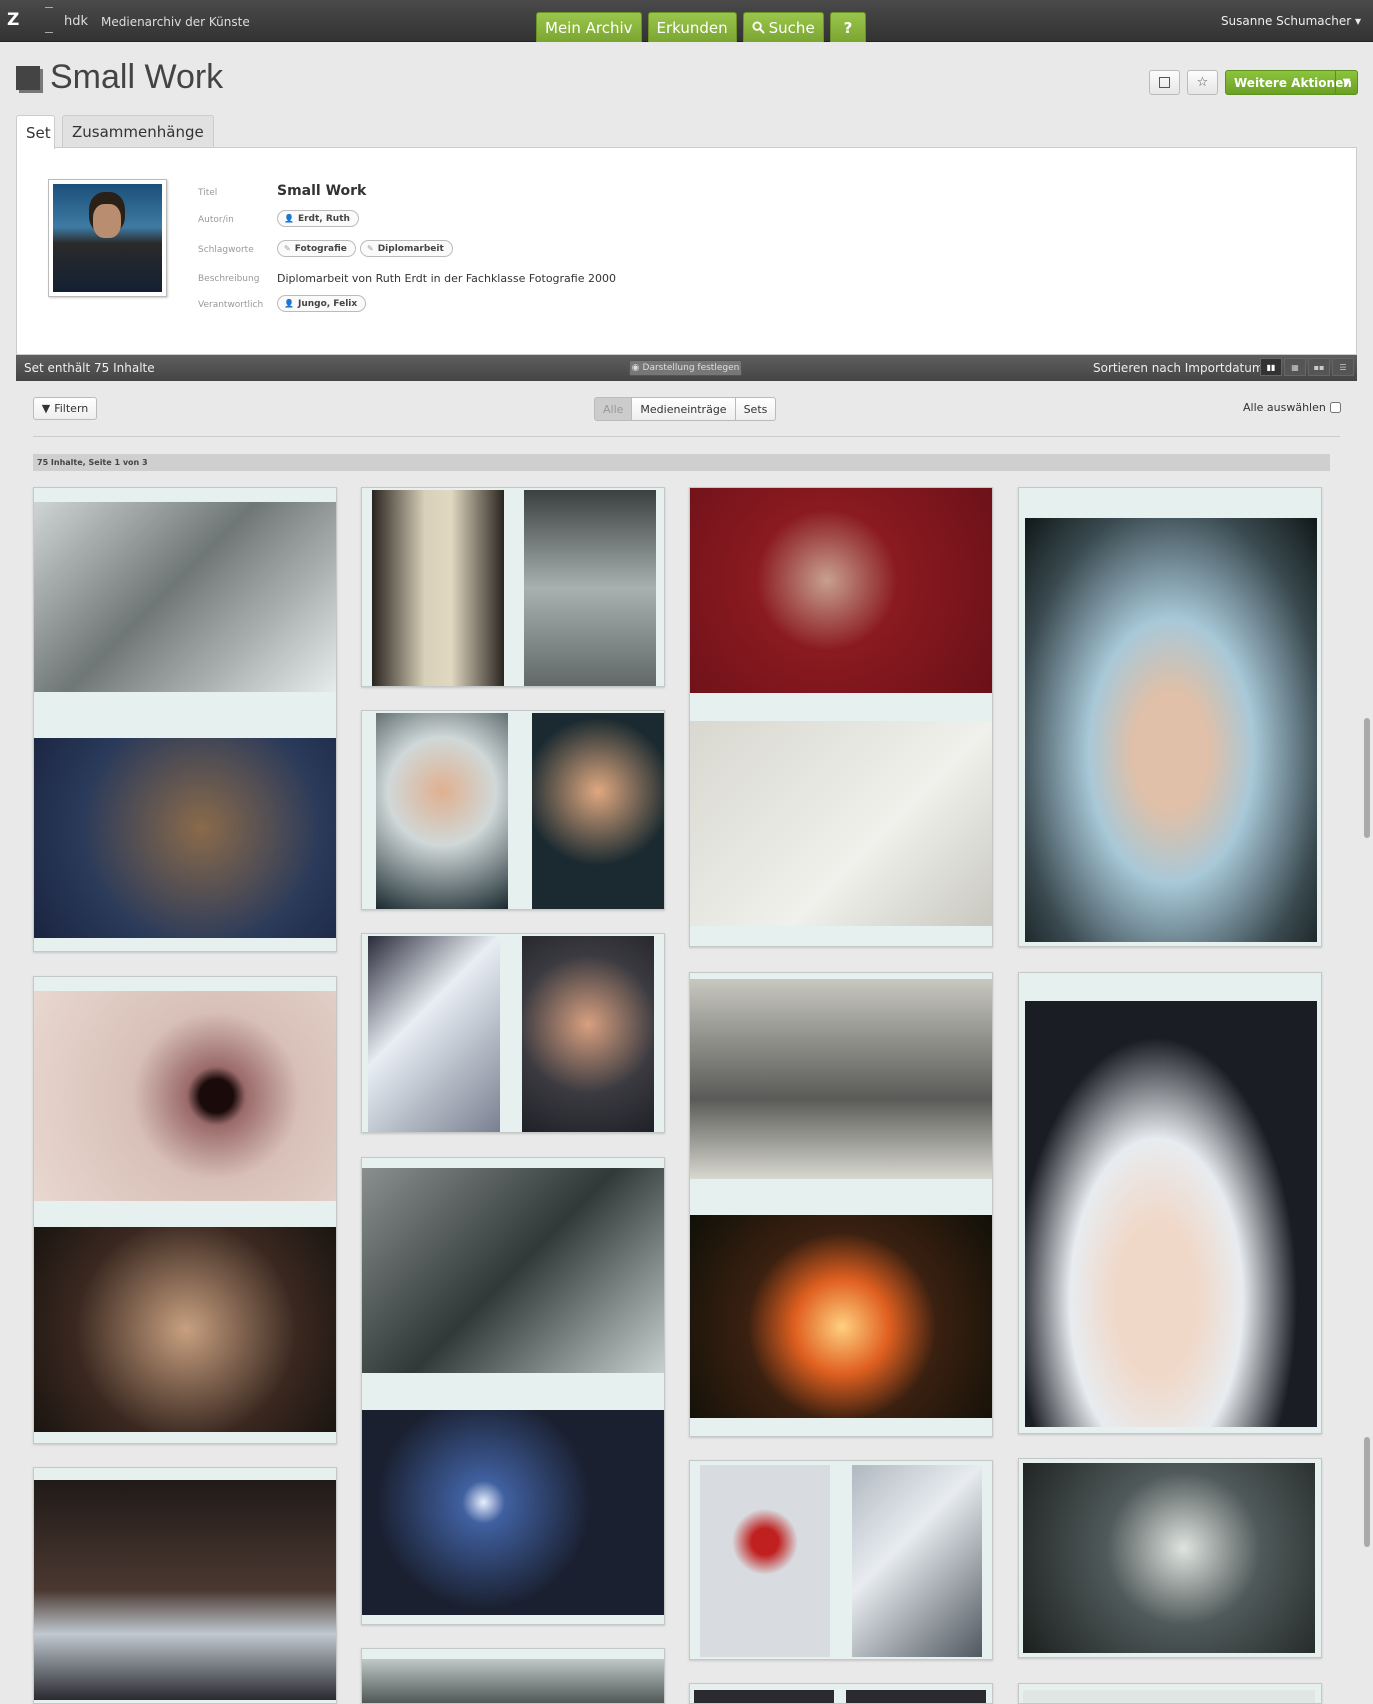  What do you see at coordinates (406, 248) in the screenshot?
I see `keyword-pill: ✎ Diplomarbeit` at bounding box center [406, 248].